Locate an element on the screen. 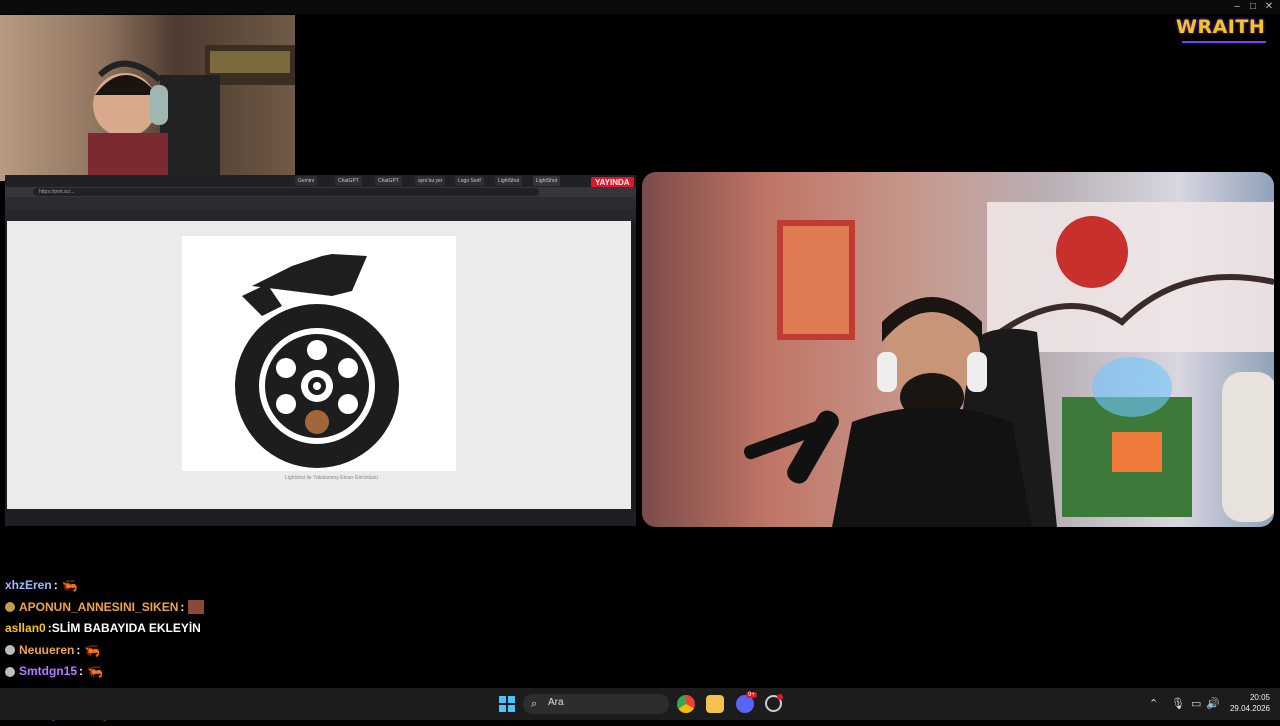 The height and width of the screenshot is (726, 1280). chrome-icon is located at coordinates (686, 704).